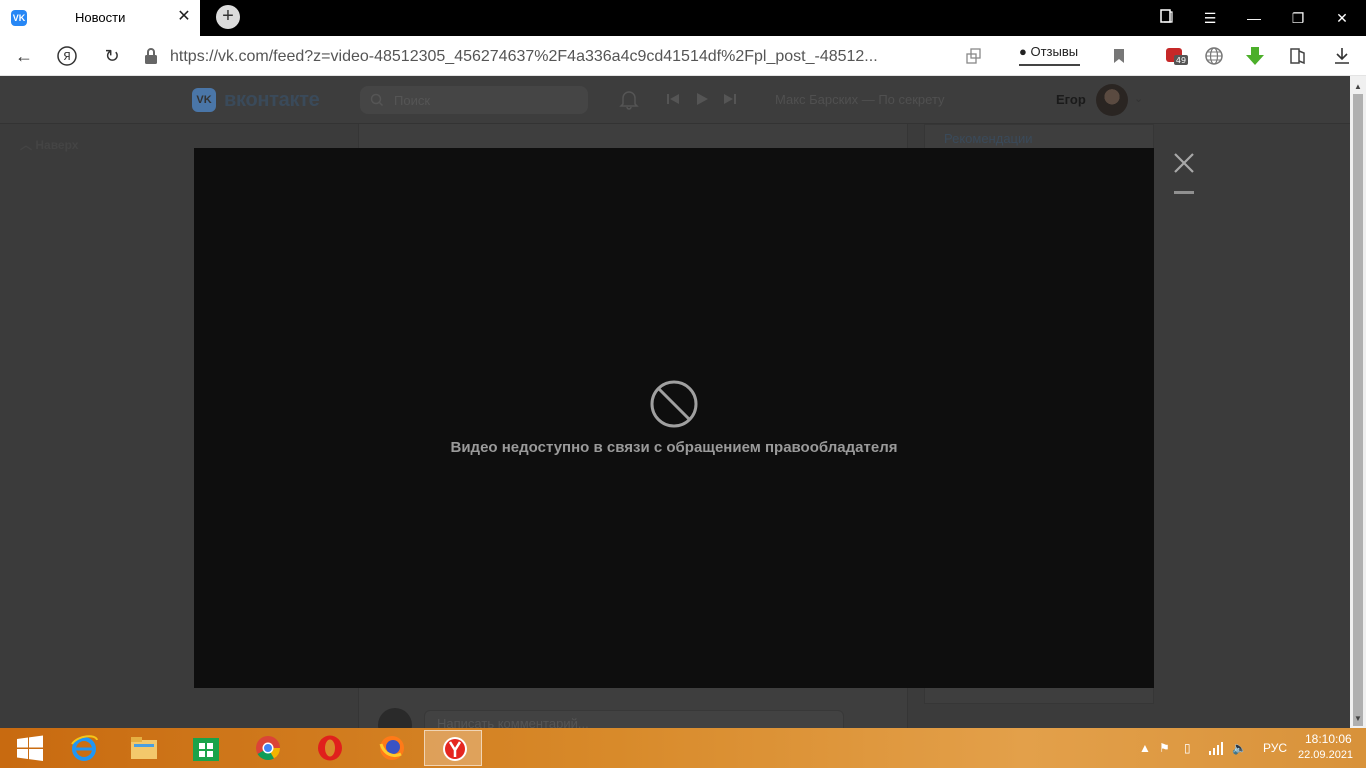 Image resolution: width=1366 pixels, height=768 pixels. What do you see at coordinates (683, 748) in the screenshot?
I see `windows-taskbar: ▲ ⚑ ▯ 🔈 РУС 18:10:06 22.09.2021` at bounding box center [683, 748].